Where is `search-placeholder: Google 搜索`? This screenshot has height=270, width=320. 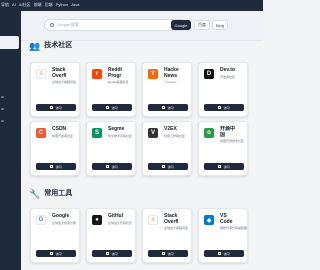 search-placeholder: Google 搜索 is located at coordinates (68, 24).